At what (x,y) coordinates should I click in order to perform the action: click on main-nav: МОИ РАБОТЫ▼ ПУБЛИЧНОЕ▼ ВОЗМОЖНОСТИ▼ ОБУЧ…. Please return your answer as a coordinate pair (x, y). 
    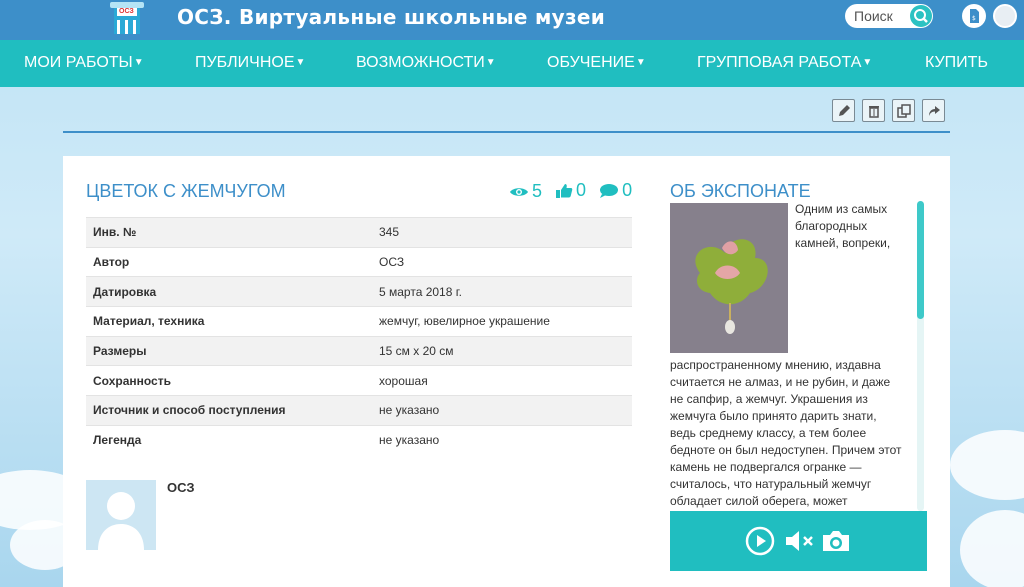
    Looking at the image, I should click on (512, 63).